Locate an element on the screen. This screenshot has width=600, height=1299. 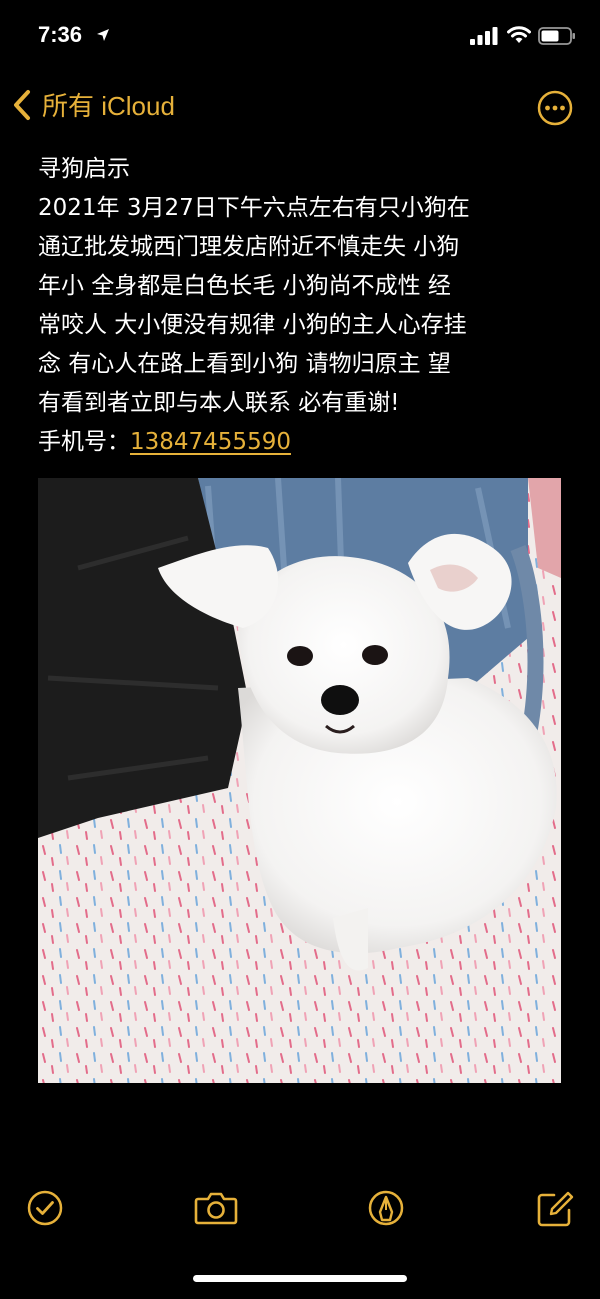
location-arrow-icon is located at coordinates (103, 35).